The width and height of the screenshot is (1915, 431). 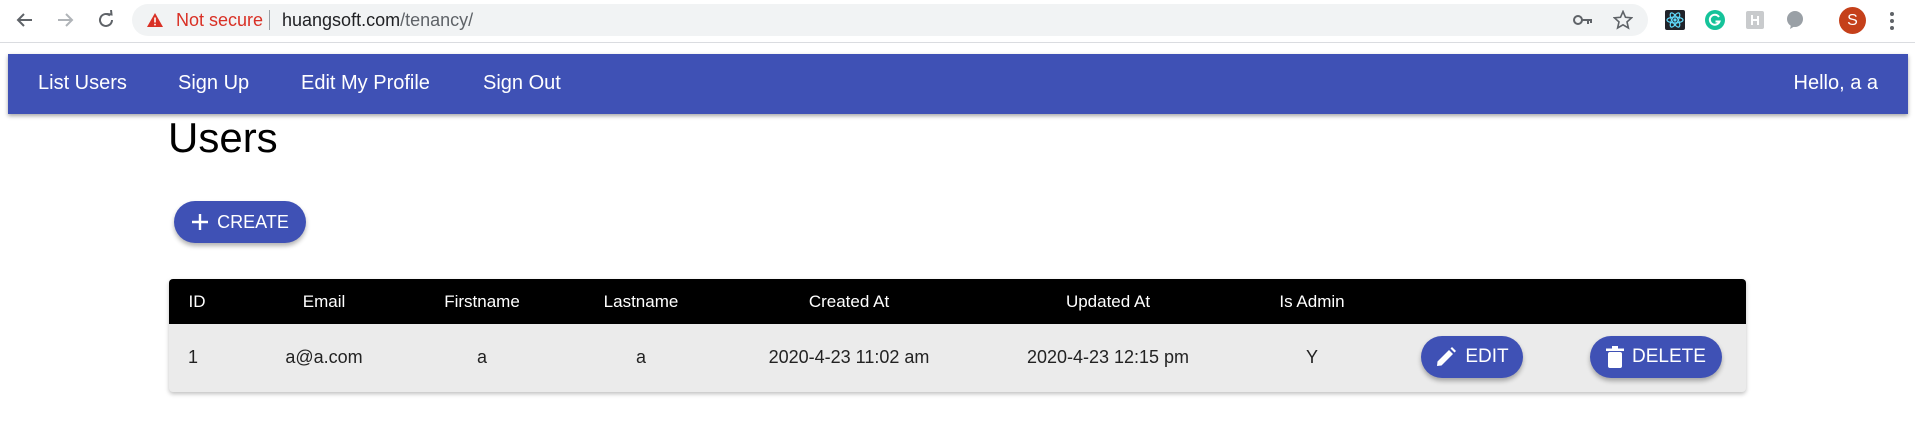 What do you see at coordinates (324, 301) in the screenshot?
I see `column-header-email: Email` at bounding box center [324, 301].